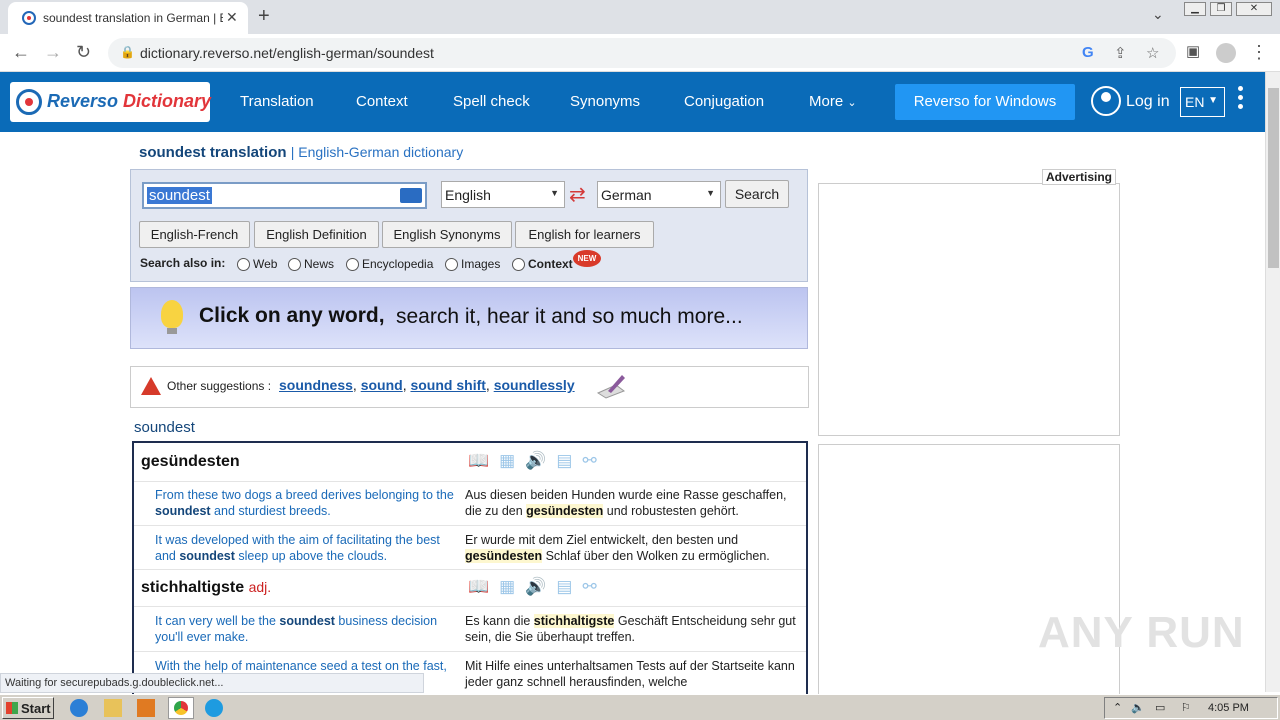 Image resolution: width=1280 pixels, height=720 pixels. What do you see at coordinates (1160, 707) in the screenshot?
I see `network-icon: ▭` at bounding box center [1160, 707].